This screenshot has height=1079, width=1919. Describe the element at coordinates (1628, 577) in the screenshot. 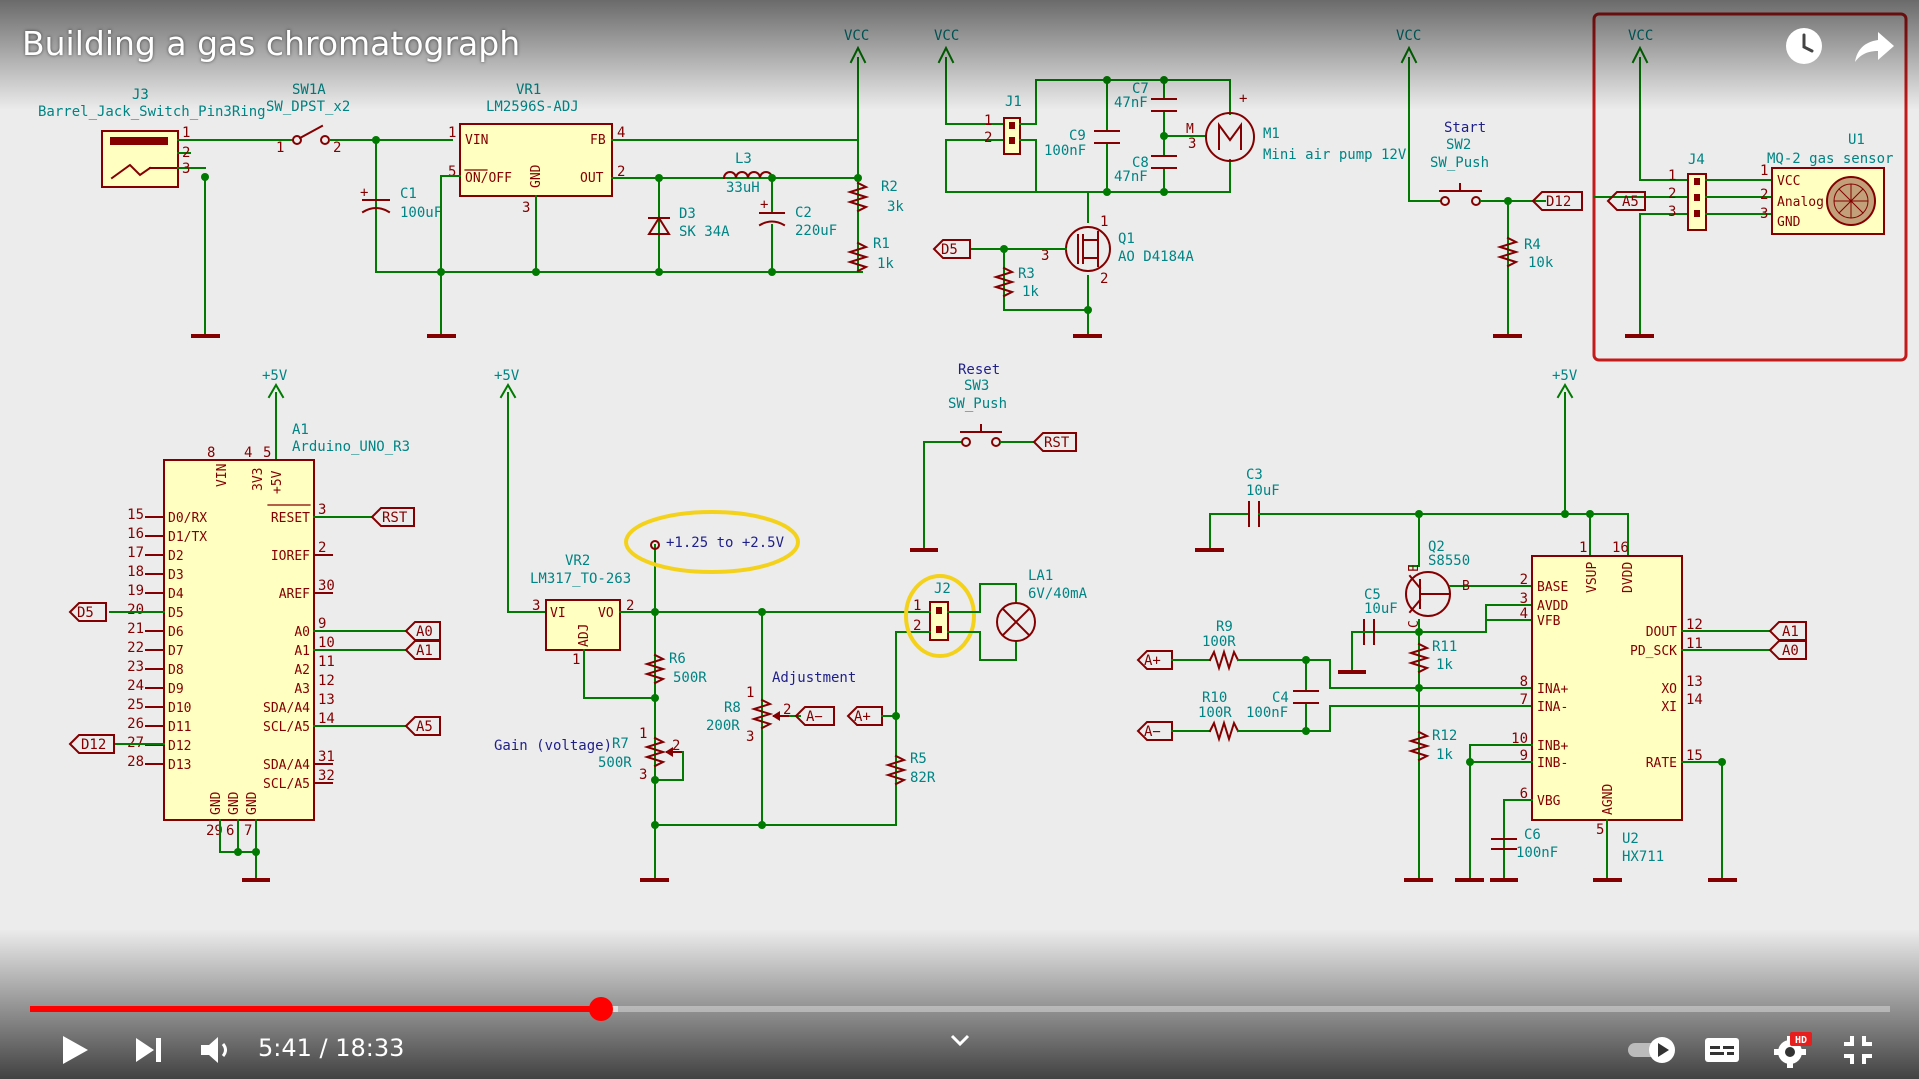

I see `u2-pin-dvdd: DVDD` at that location.